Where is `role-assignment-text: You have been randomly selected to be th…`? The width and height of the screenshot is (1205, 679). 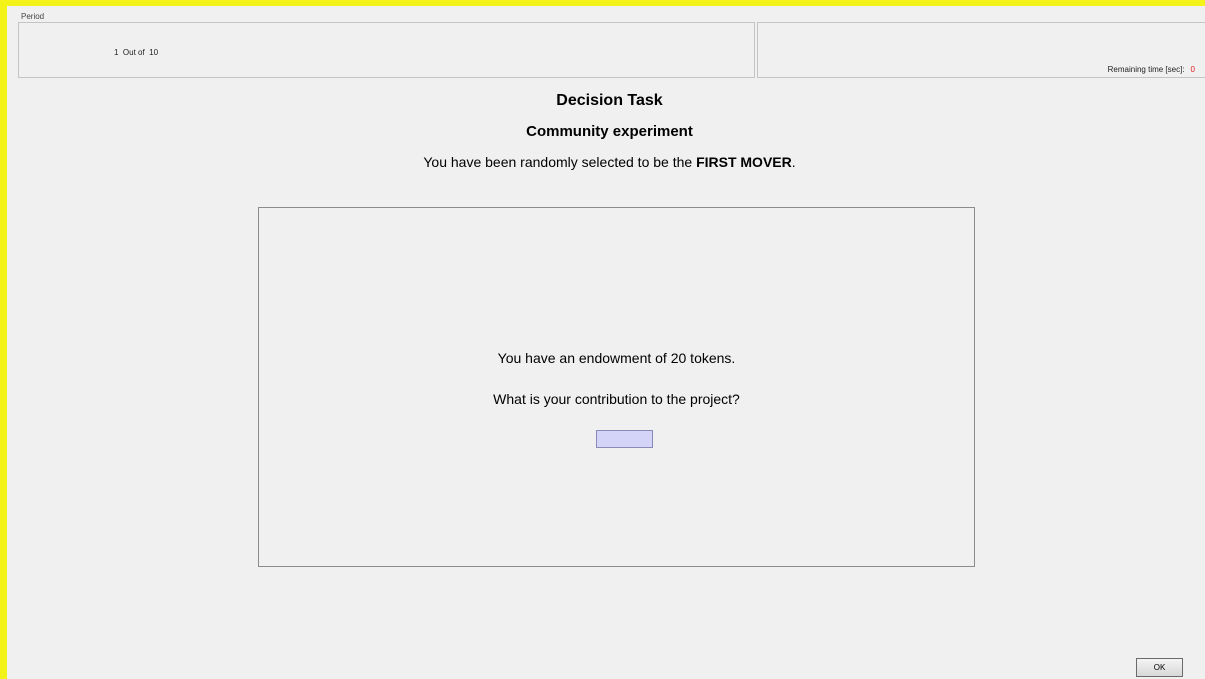
role-assignment-text: You have been randomly selected to be th… is located at coordinates (606, 162).